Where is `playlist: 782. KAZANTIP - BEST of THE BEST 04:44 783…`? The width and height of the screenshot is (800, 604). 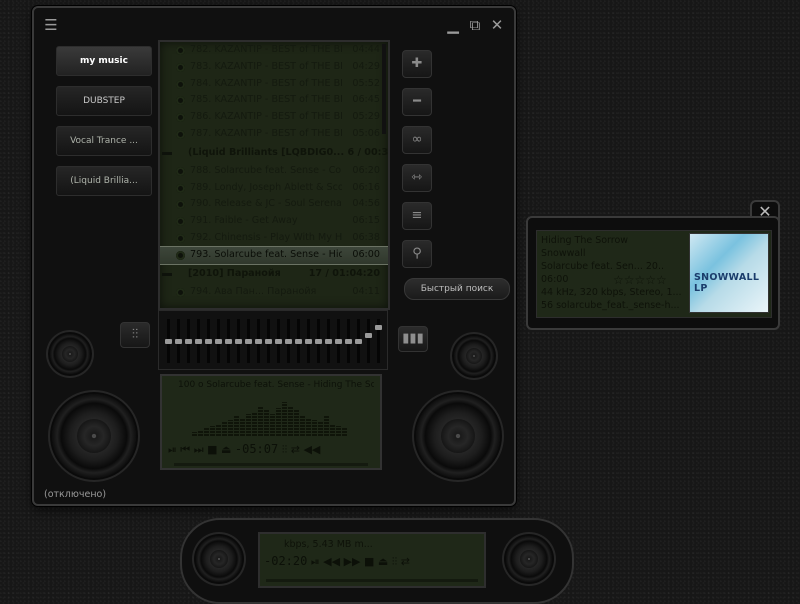
playlist: 782. KAZANTIP - BEST of THE BEST 04:44 783… is located at coordinates (274, 175).